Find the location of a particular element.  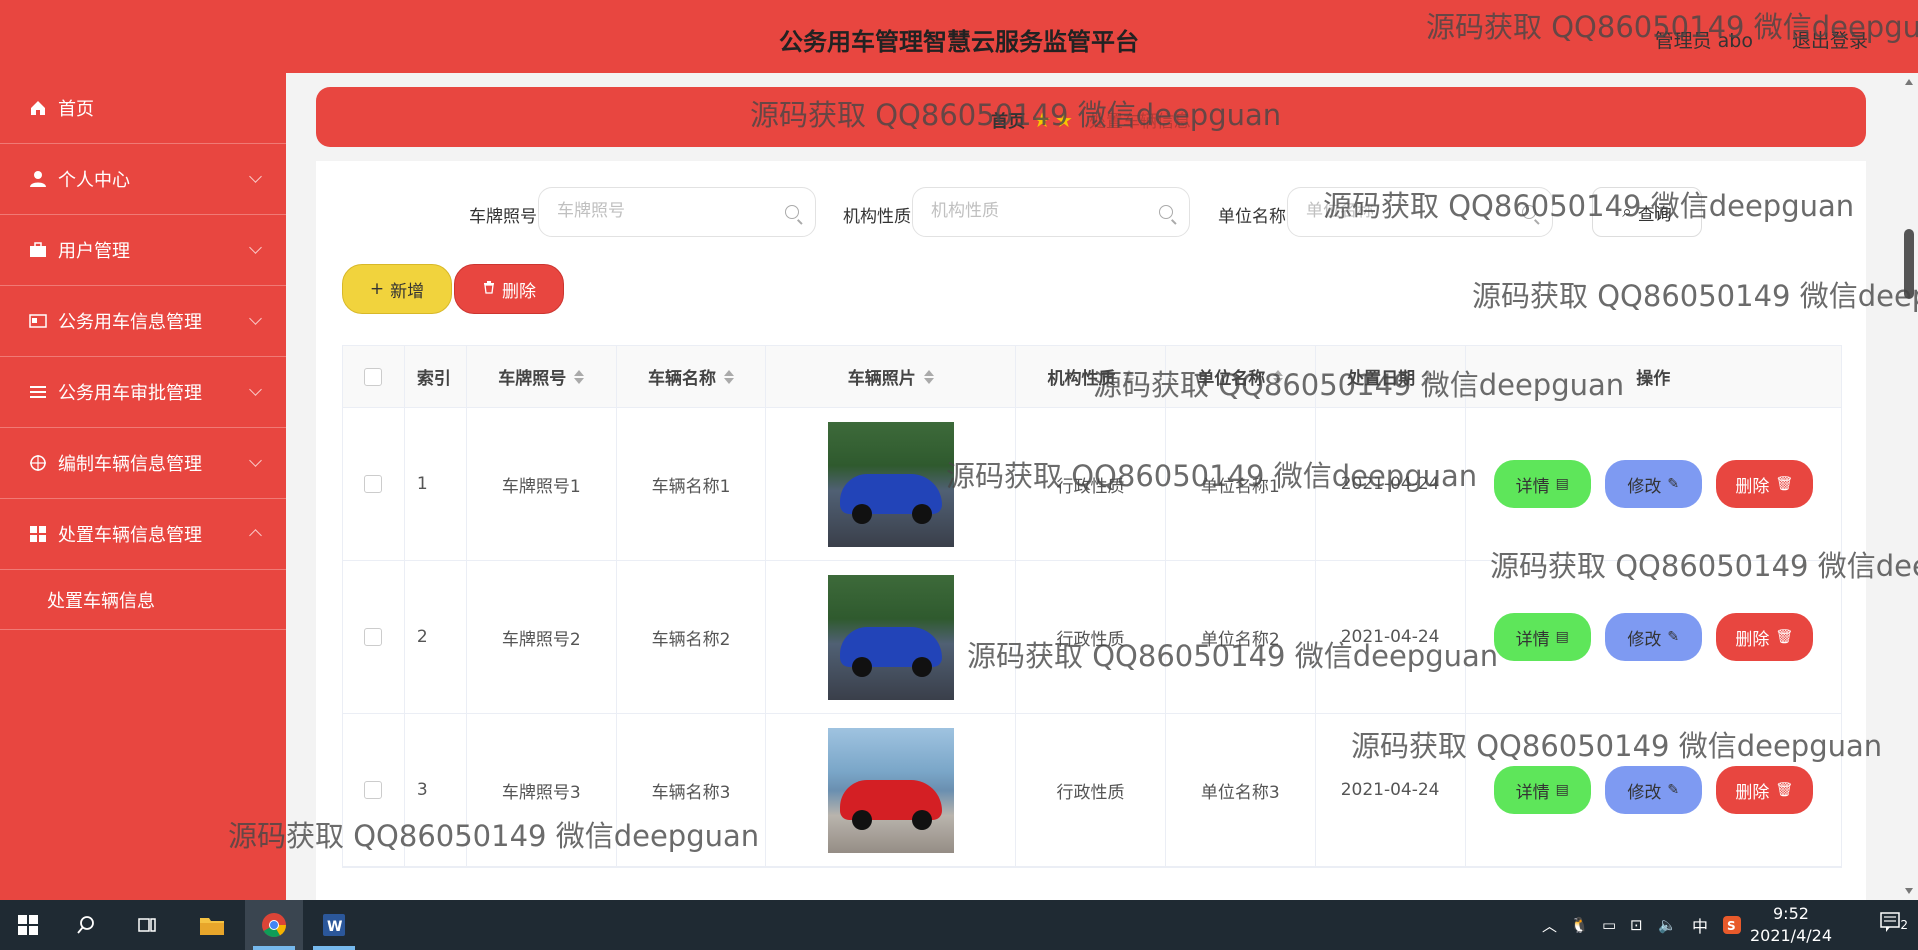

cell-index: 3 is located at coordinates (436, 790).